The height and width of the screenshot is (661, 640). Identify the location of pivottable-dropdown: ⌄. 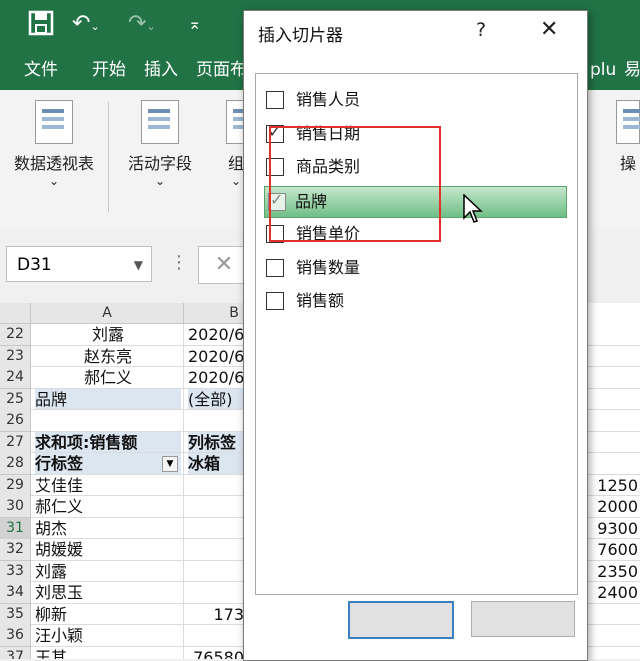
(54, 181).